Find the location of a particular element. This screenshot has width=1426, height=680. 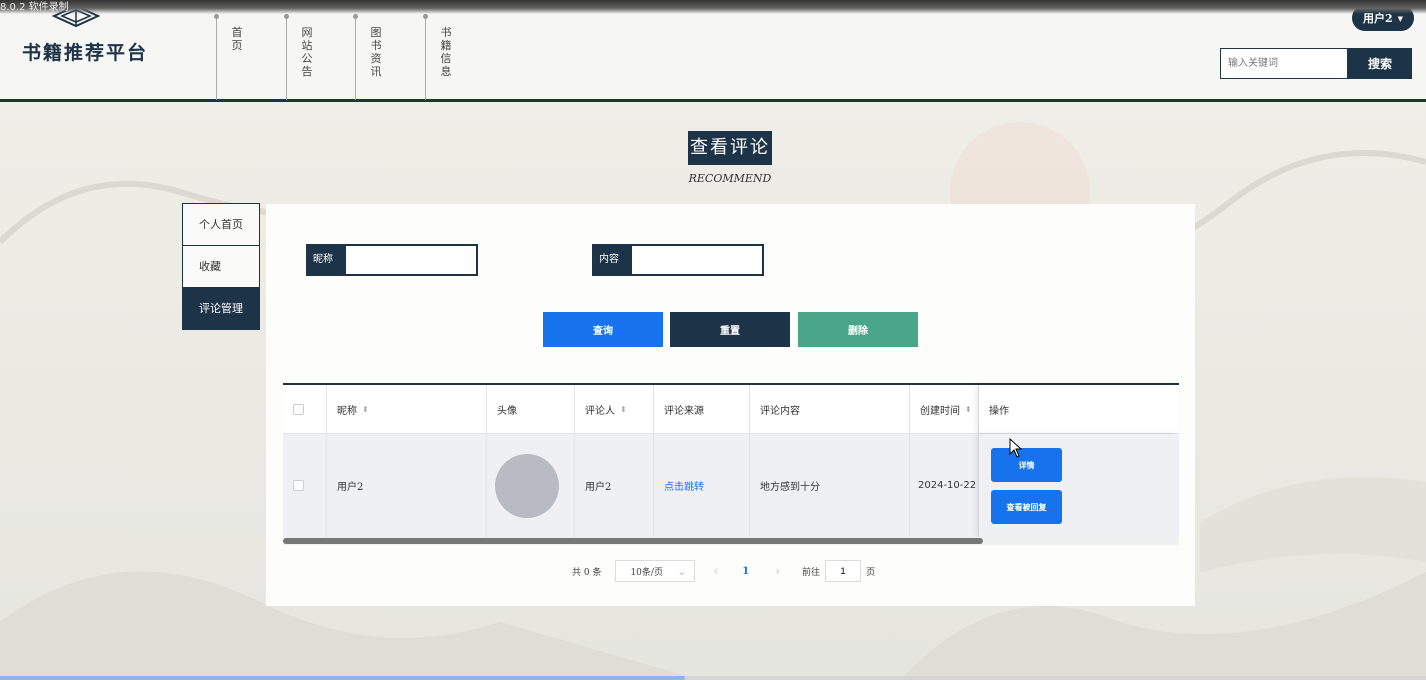

header-avatar: 头像 is located at coordinates (531, 409).